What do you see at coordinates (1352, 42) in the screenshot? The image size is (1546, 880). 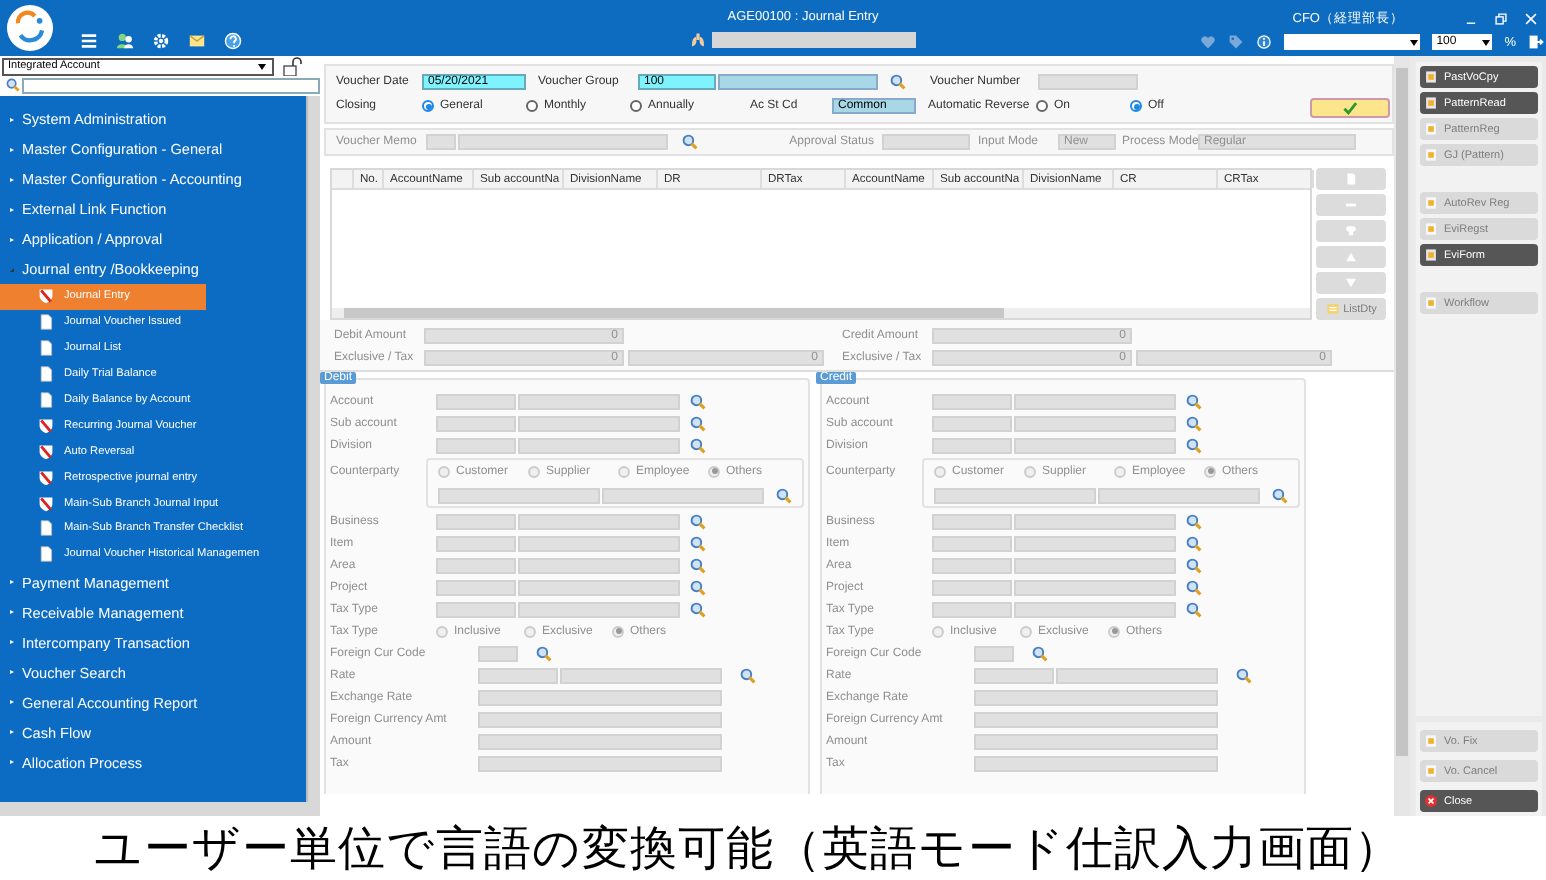 I see `dropdown` at bounding box center [1352, 42].